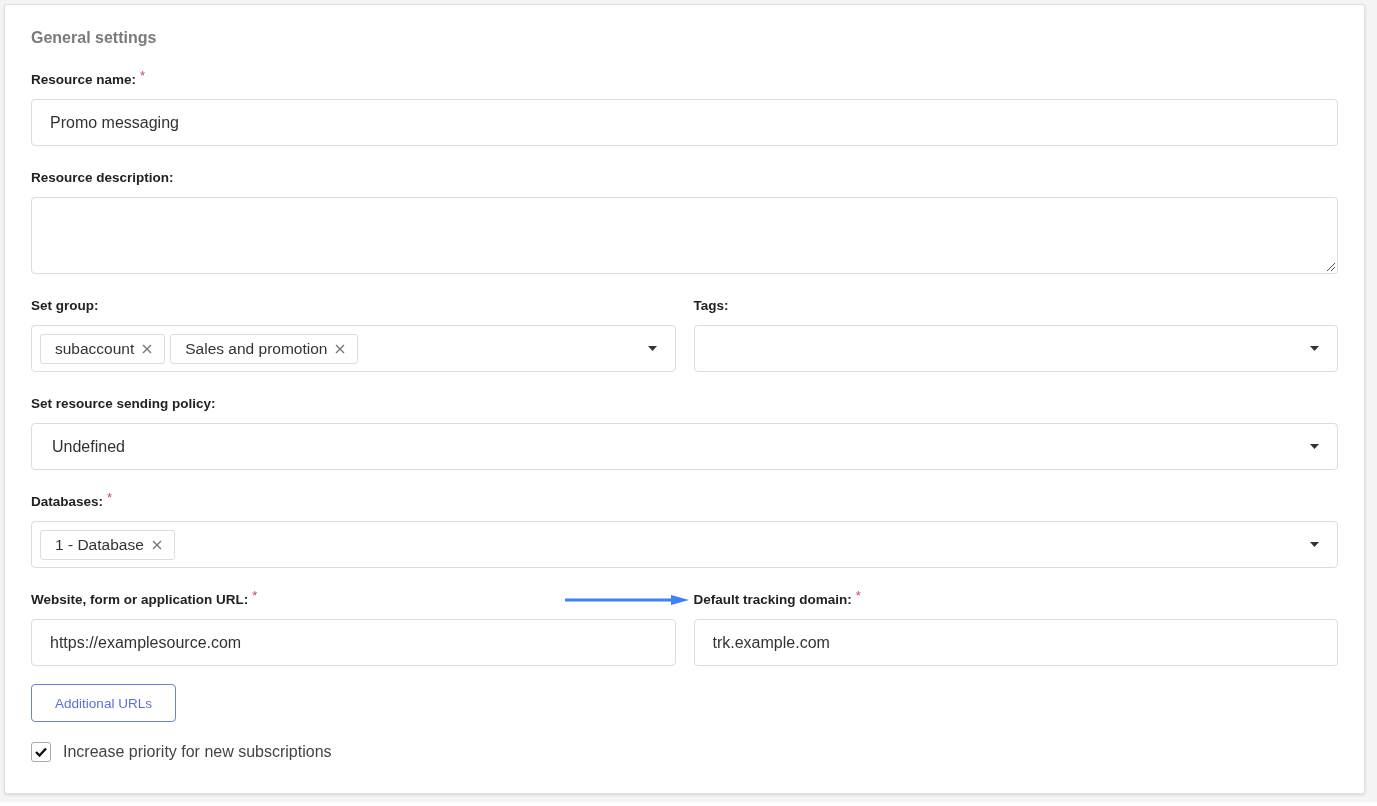  I want to click on checkmark-icon, so click(41, 752).